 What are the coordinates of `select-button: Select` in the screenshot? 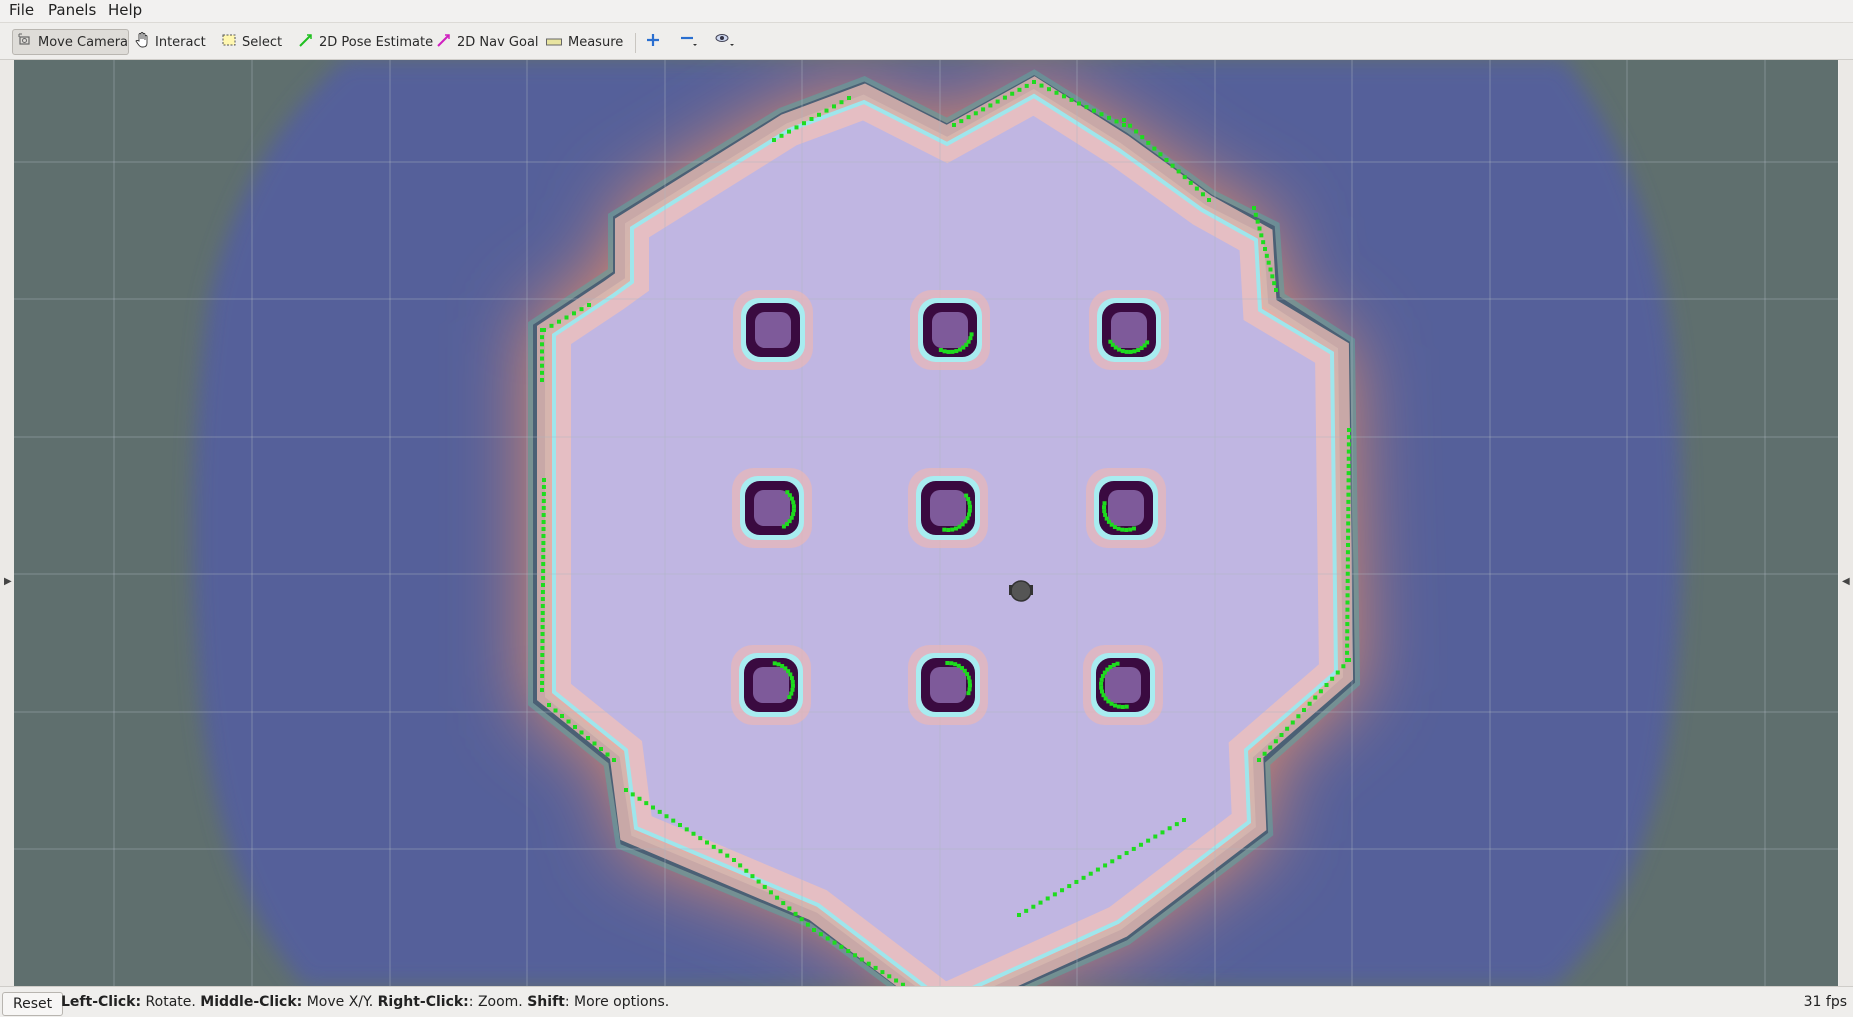 It's located at (252, 42).